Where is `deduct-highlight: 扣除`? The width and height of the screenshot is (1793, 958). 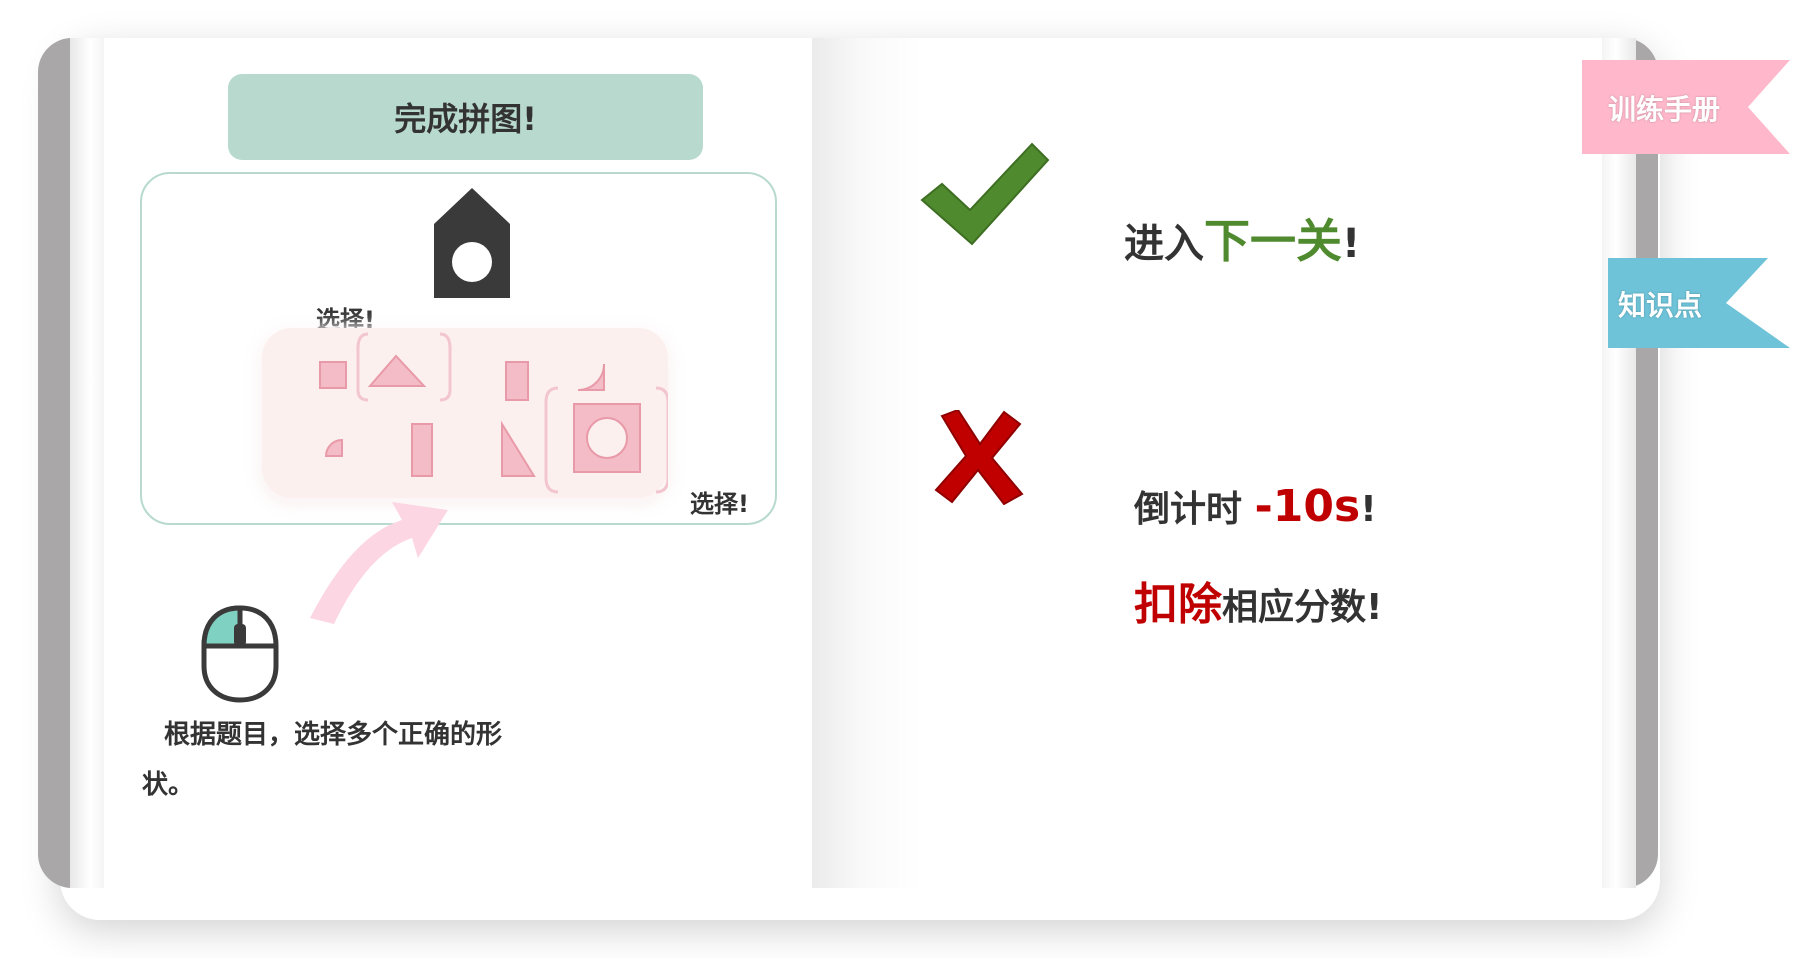 deduct-highlight: 扣除 is located at coordinates (1178, 604).